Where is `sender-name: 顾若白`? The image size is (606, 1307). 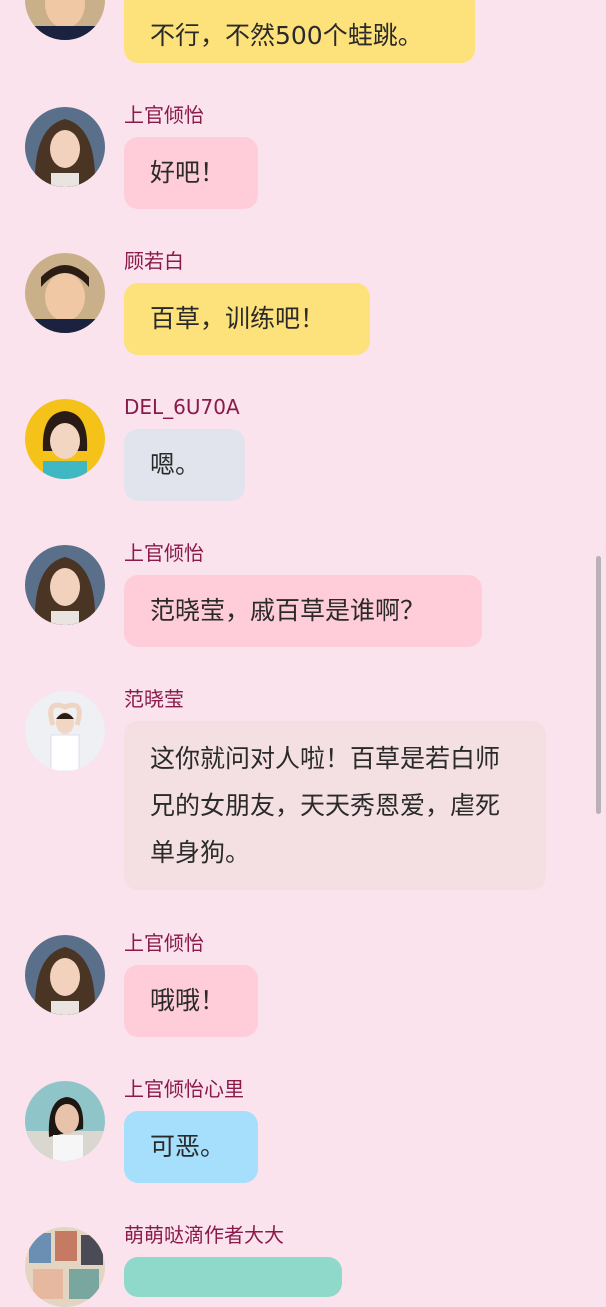
sender-name: 顾若白 is located at coordinates (154, 261).